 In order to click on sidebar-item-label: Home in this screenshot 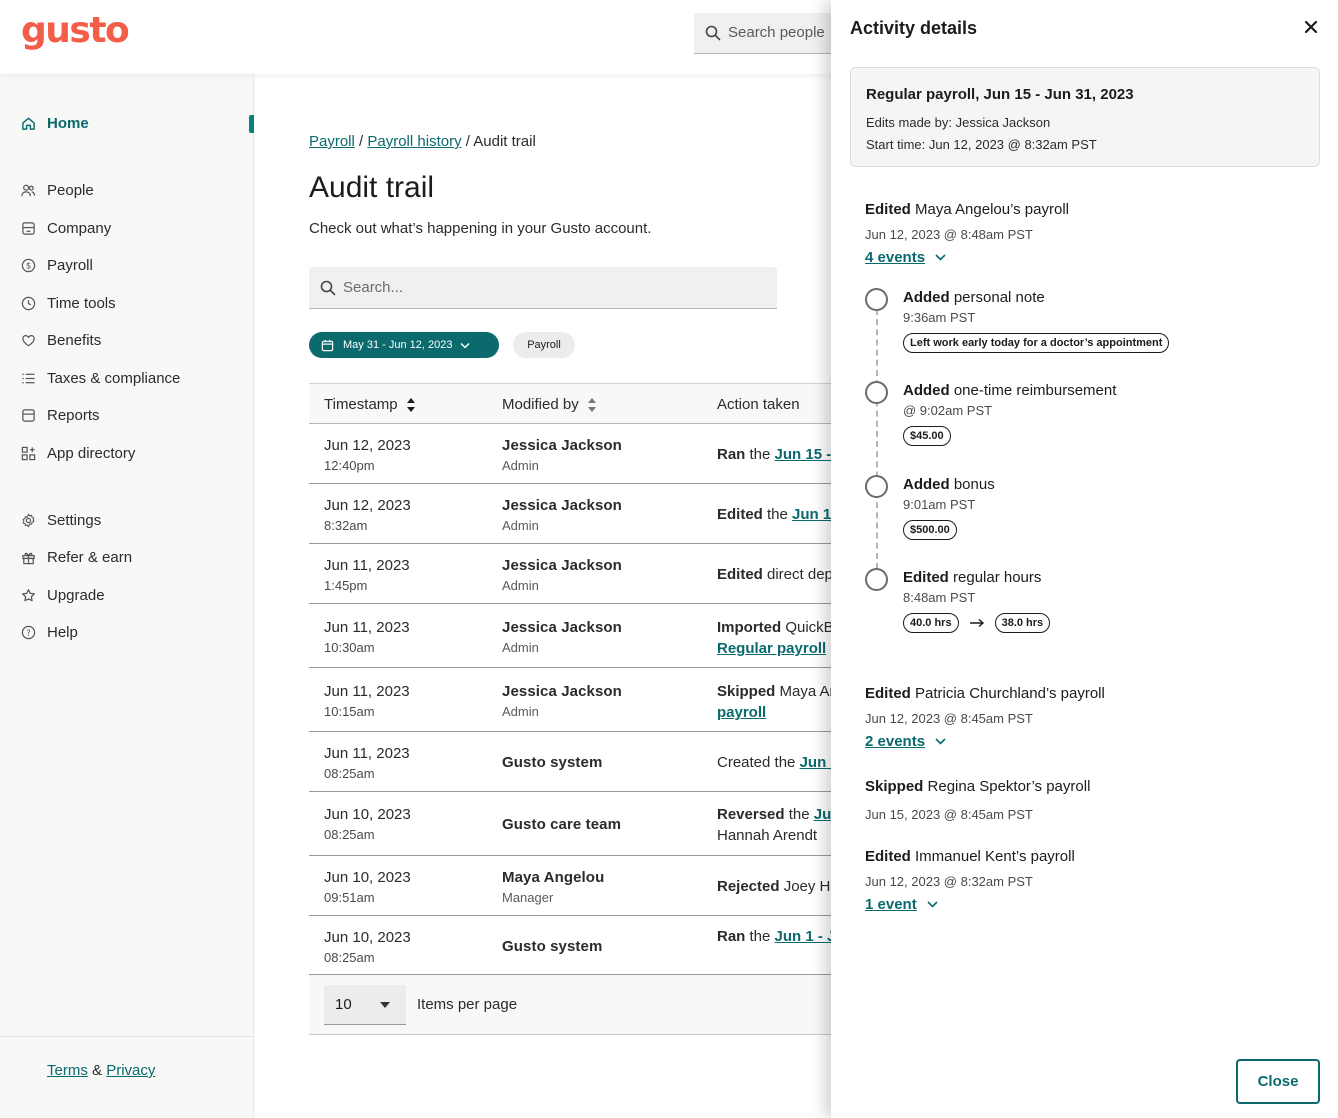, I will do `click(68, 123)`.